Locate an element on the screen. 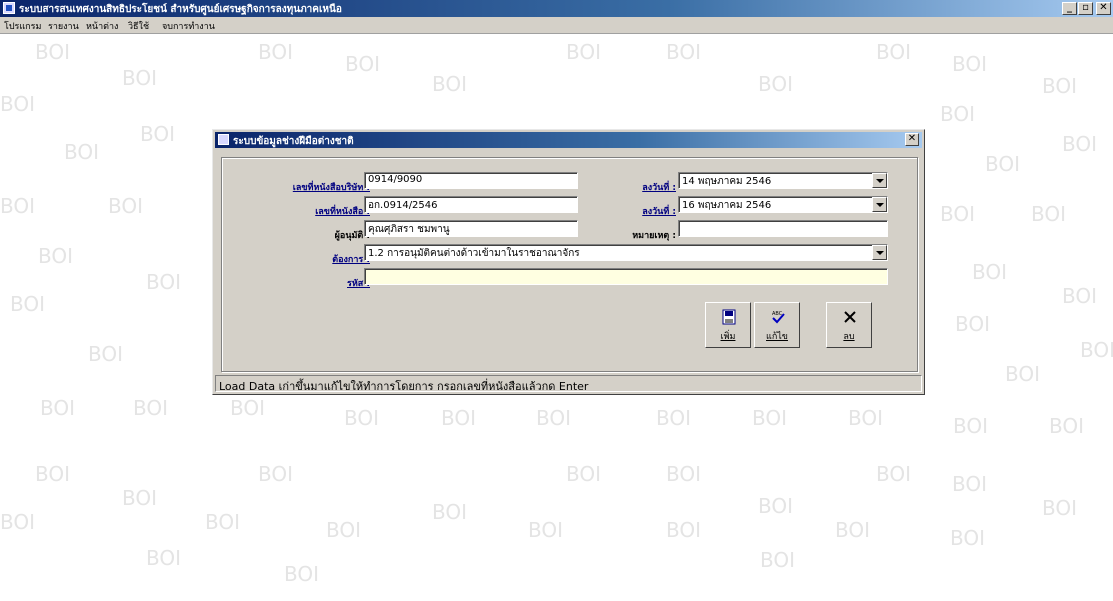 The width and height of the screenshot is (1113, 601). company-letter-no-input: 0914/9090 is located at coordinates (471, 180).